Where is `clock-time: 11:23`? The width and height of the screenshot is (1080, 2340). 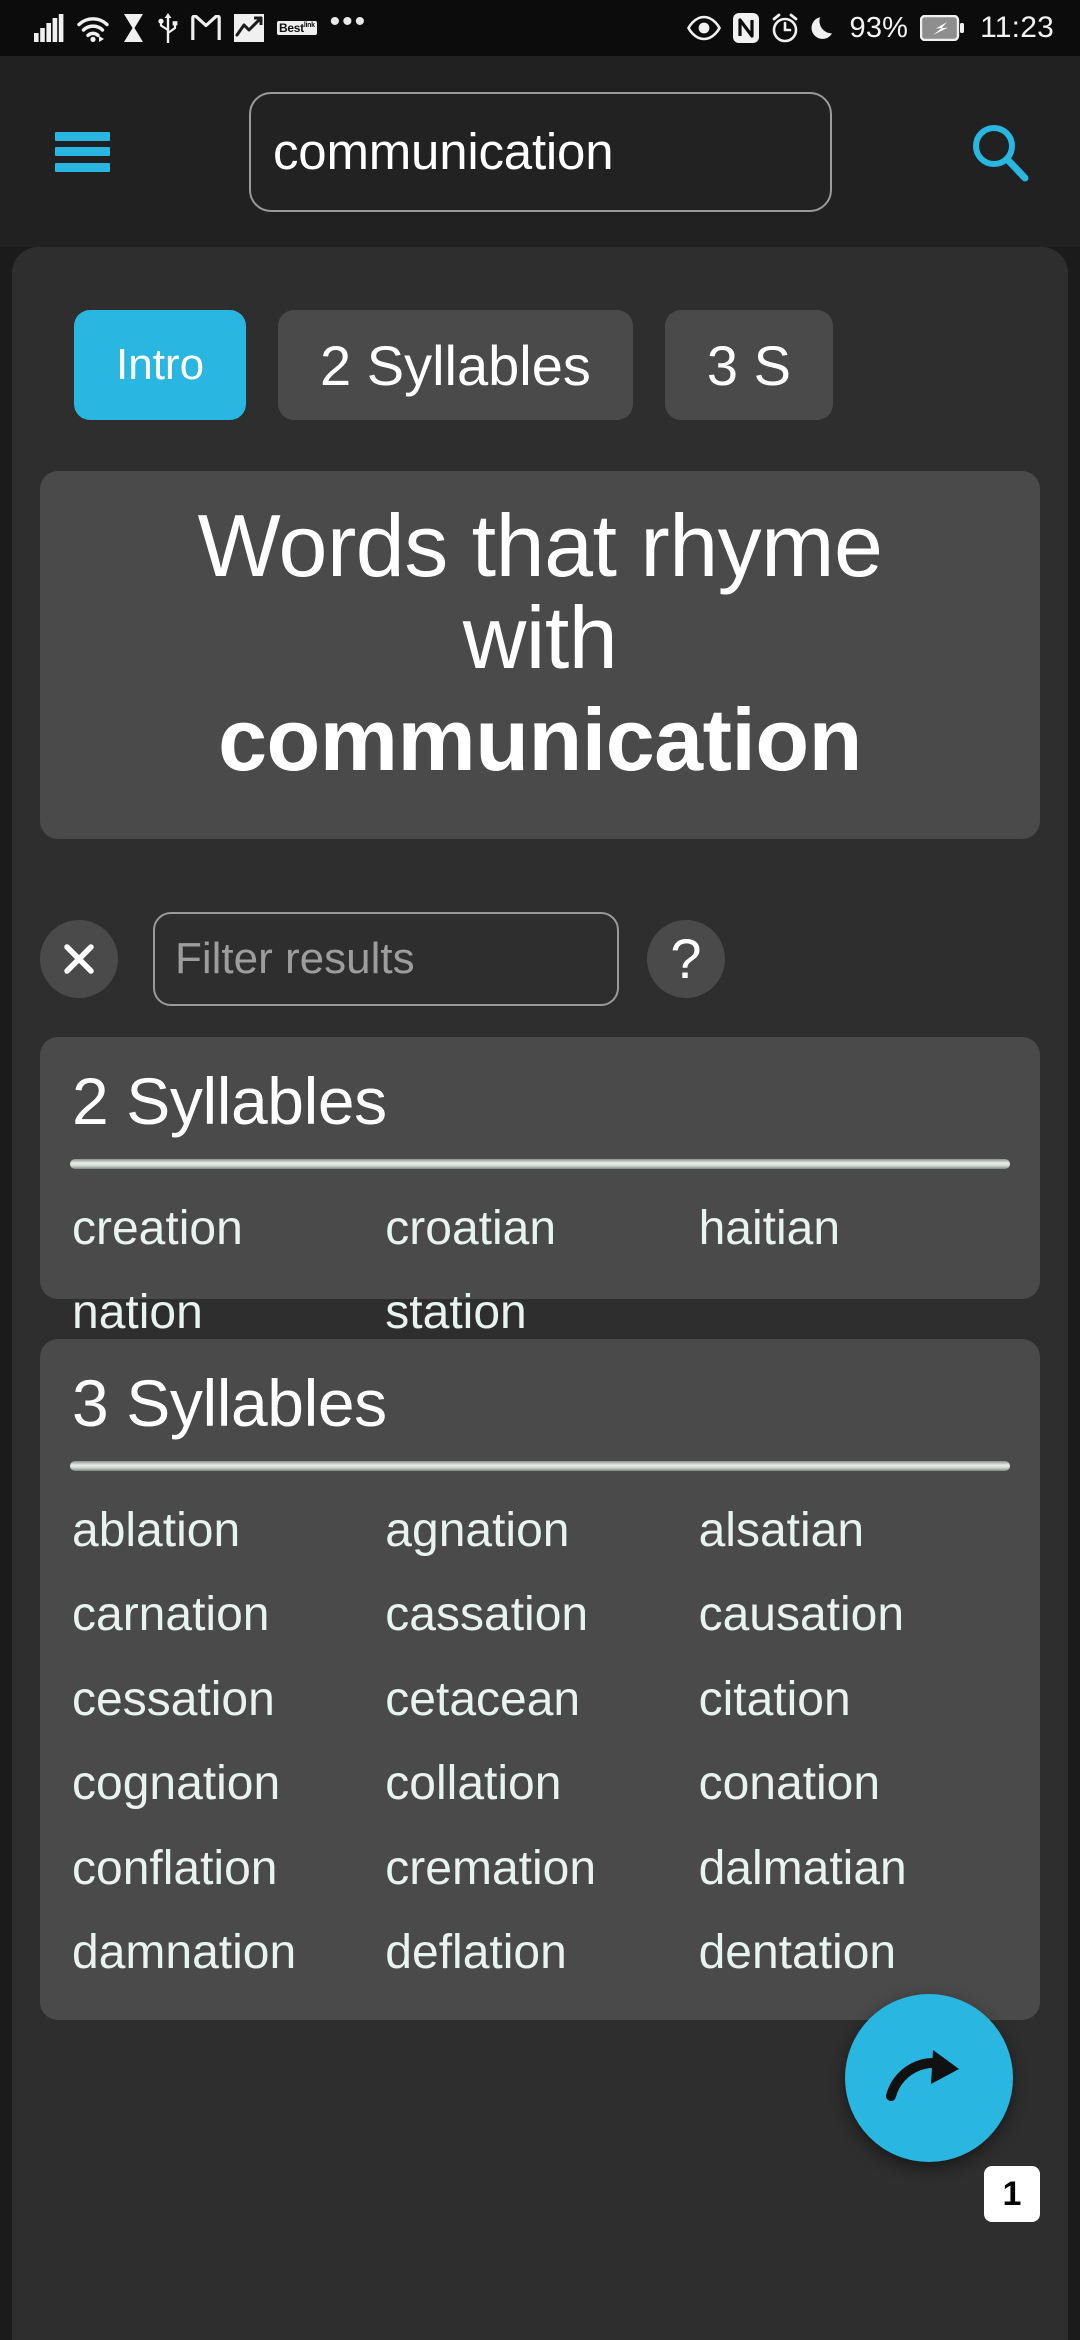 clock-time: 11:23 is located at coordinates (1017, 27).